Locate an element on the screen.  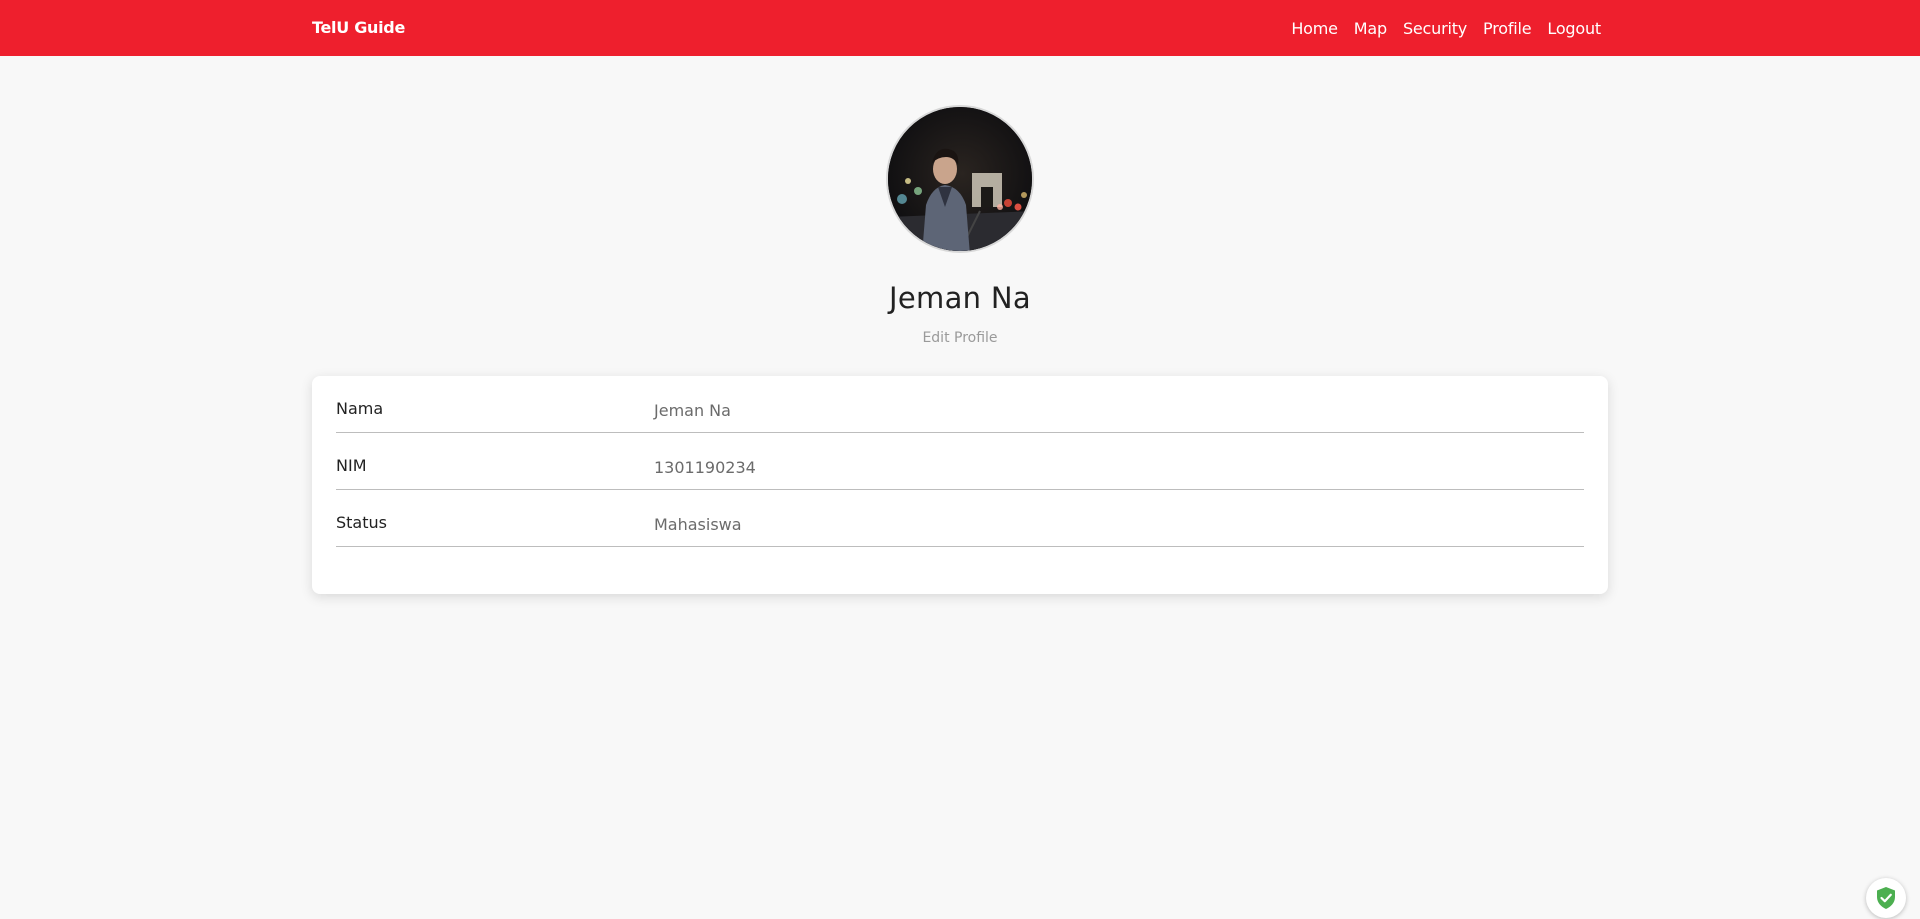
avatar is located at coordinates (960, 179).